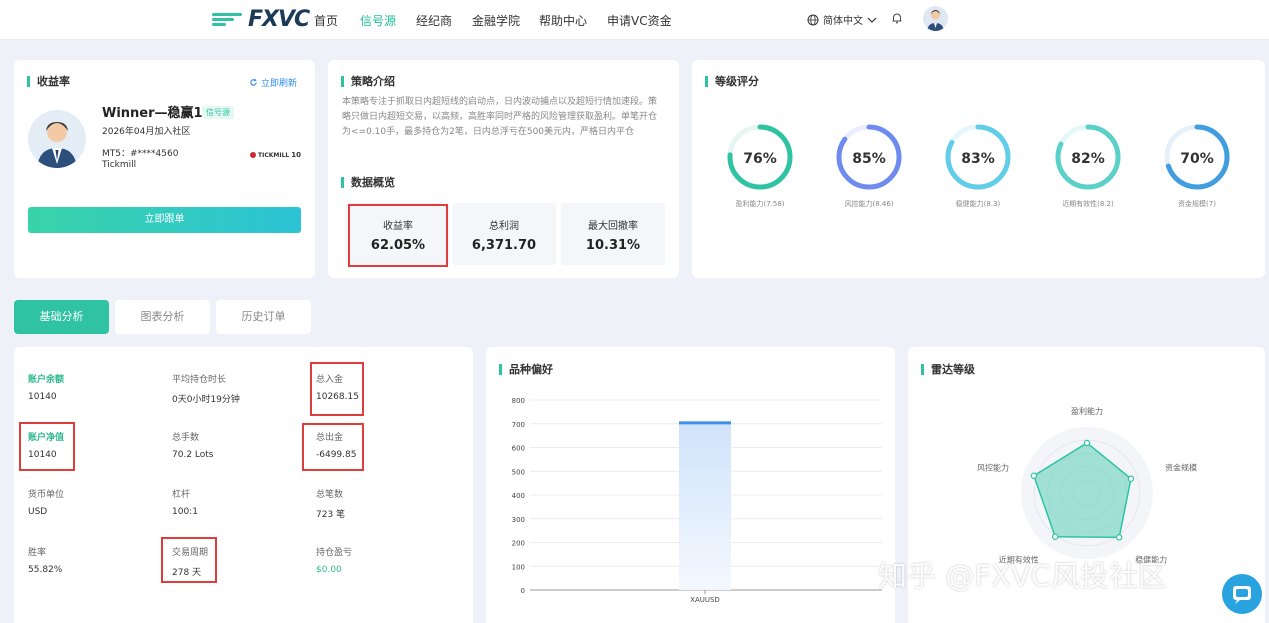  What do you see at coordinates (1022, 576) in the screenshot?
I see `watermark: 知乎 @FXVC风投社区` at bounding box center [1022, 576].